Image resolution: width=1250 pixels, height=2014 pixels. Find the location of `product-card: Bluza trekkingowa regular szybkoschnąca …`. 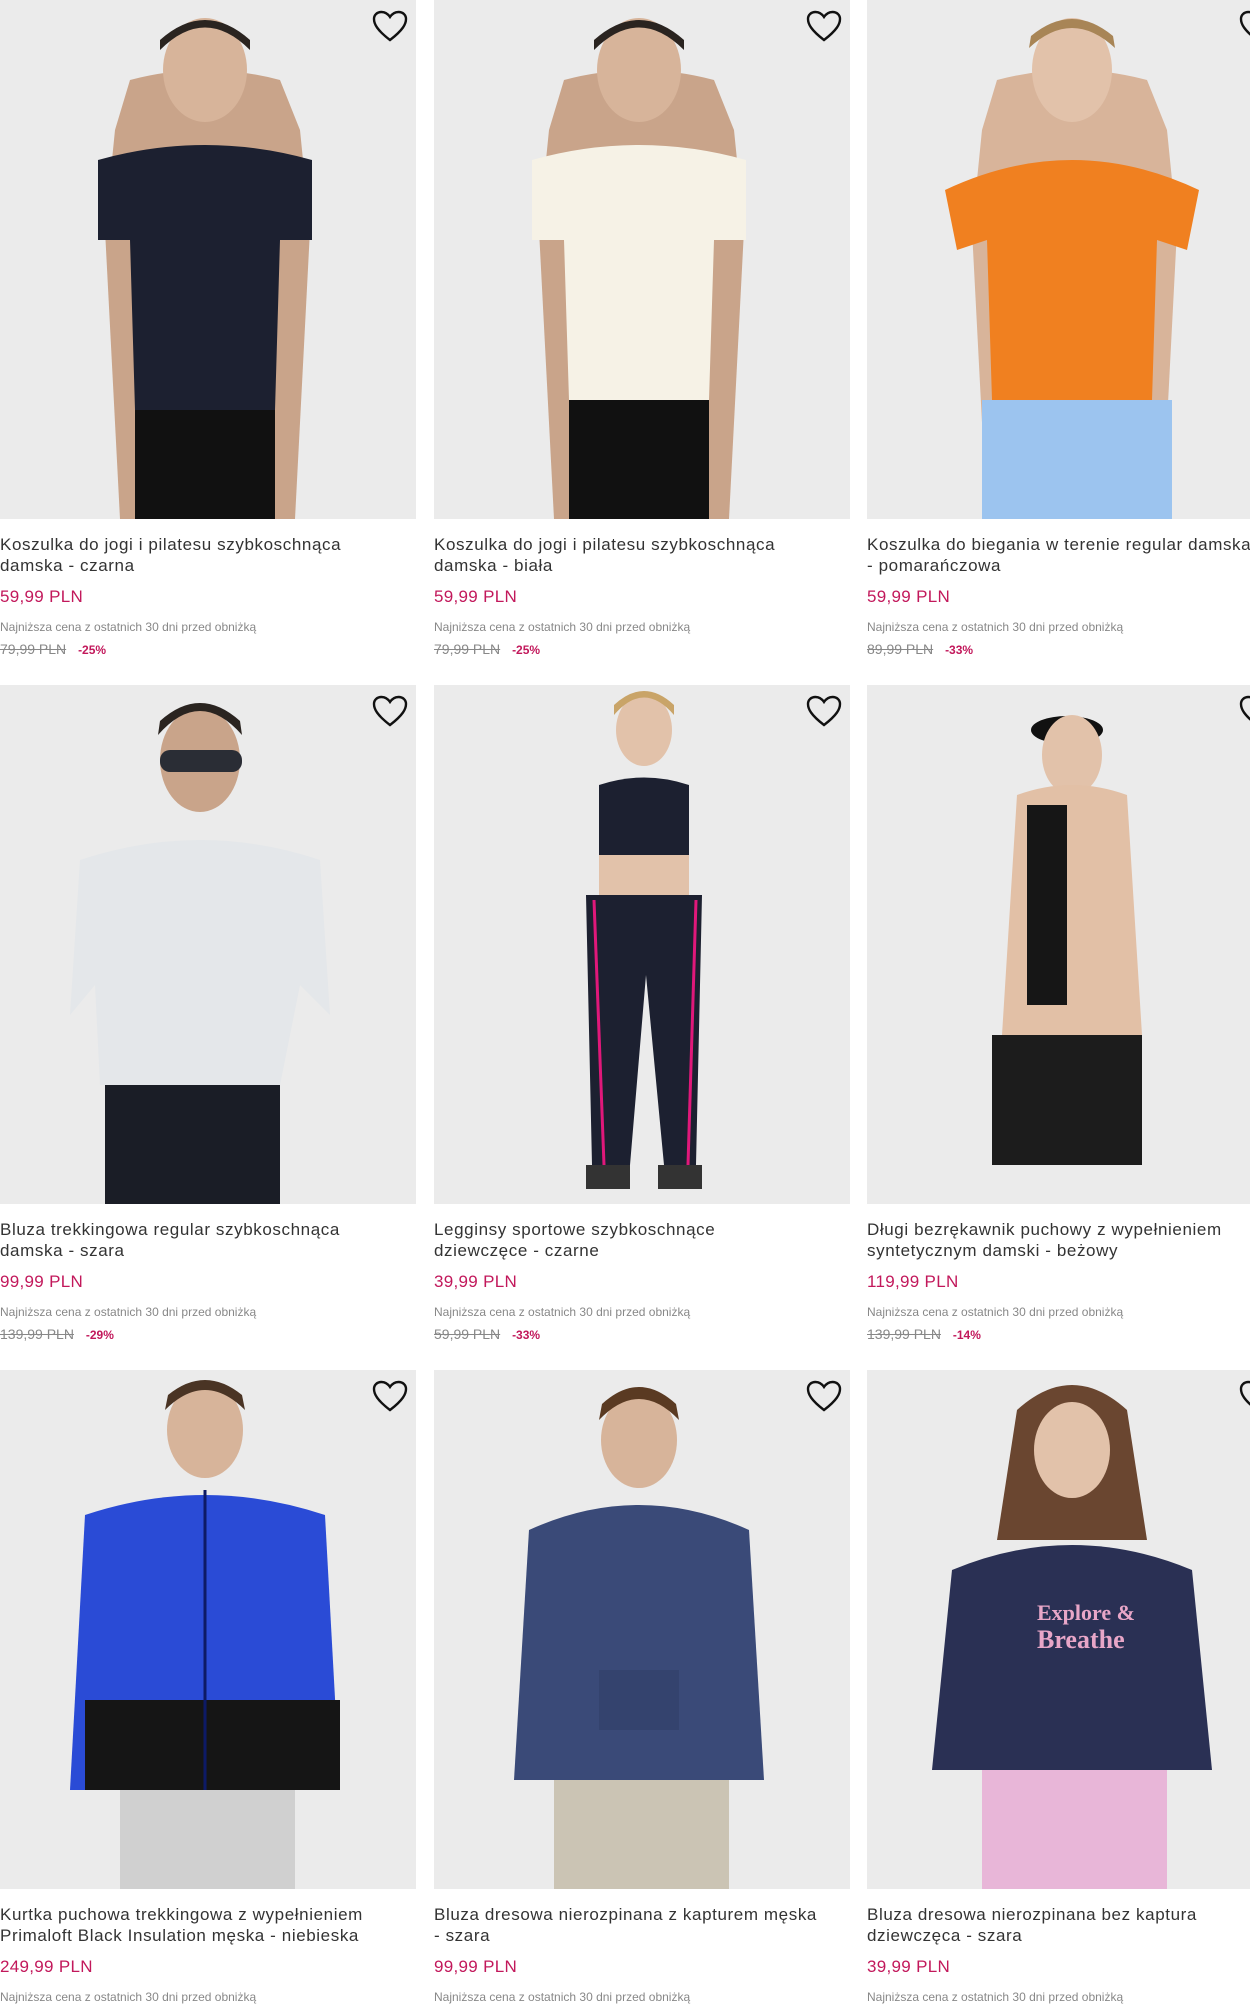

product-card: Bluza trekkingowa regular szybkoschnąca … is located at coordinates (208, 1025).